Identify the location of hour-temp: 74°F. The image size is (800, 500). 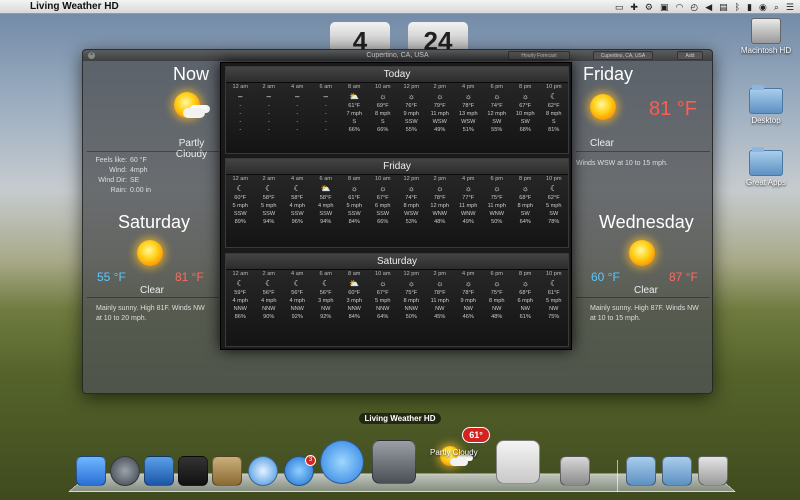
(496, 106).